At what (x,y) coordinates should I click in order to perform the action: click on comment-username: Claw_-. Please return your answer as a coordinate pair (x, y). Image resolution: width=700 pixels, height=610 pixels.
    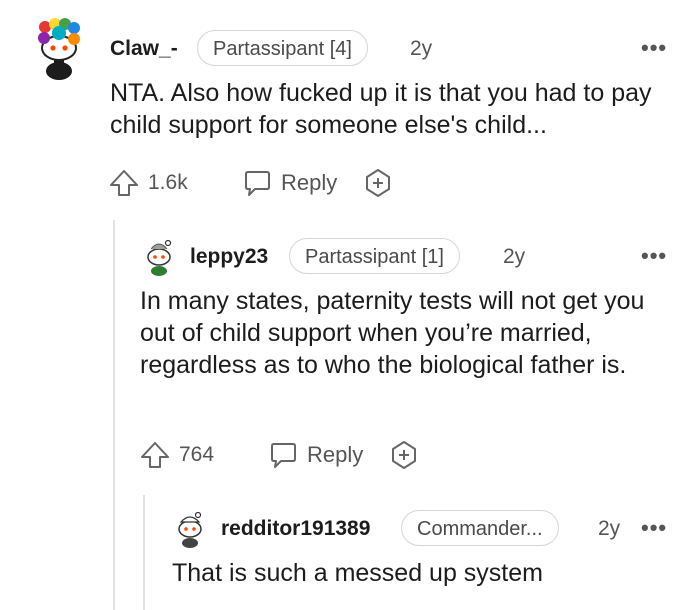
    Looking at the image, I should click on (144, 49).